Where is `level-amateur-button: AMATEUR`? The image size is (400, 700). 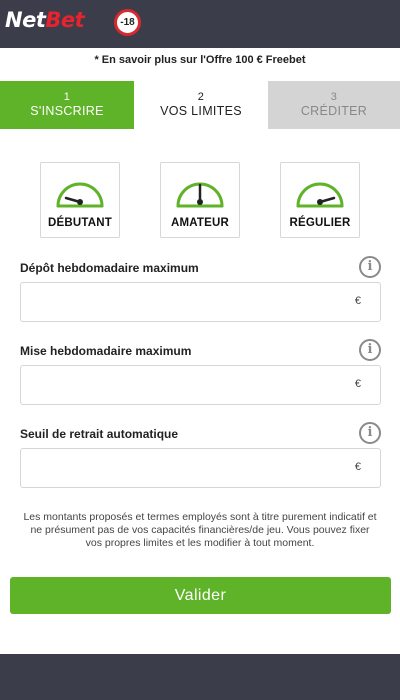
level-amateur-button: AMATEUR is located at coordinates (200, 200).